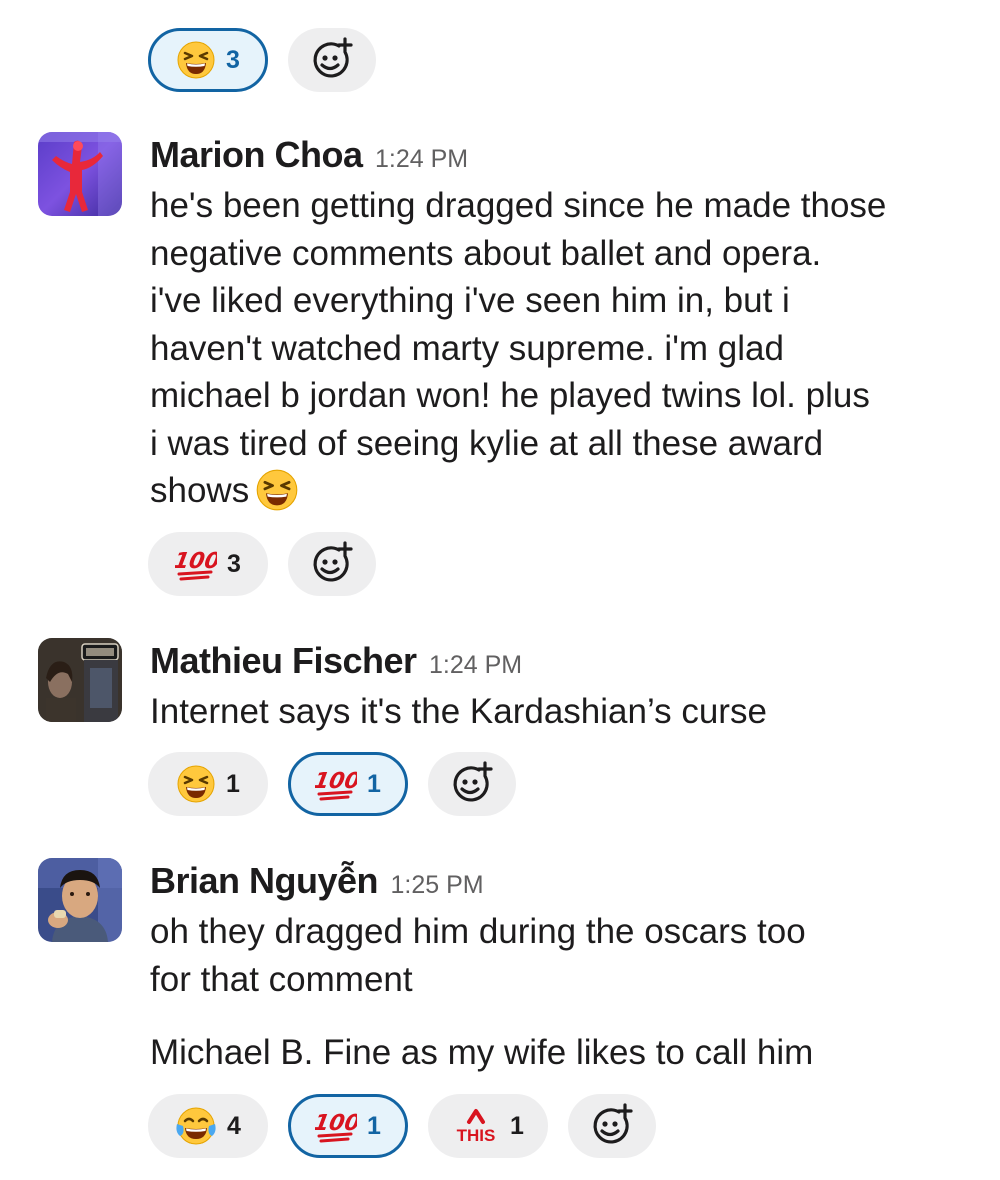 The image size is (1000, 1180). What do you see at coordinates (560, 491) in the screenshot?
I see `message-line-last: shows` at bounding box center [560, 491].